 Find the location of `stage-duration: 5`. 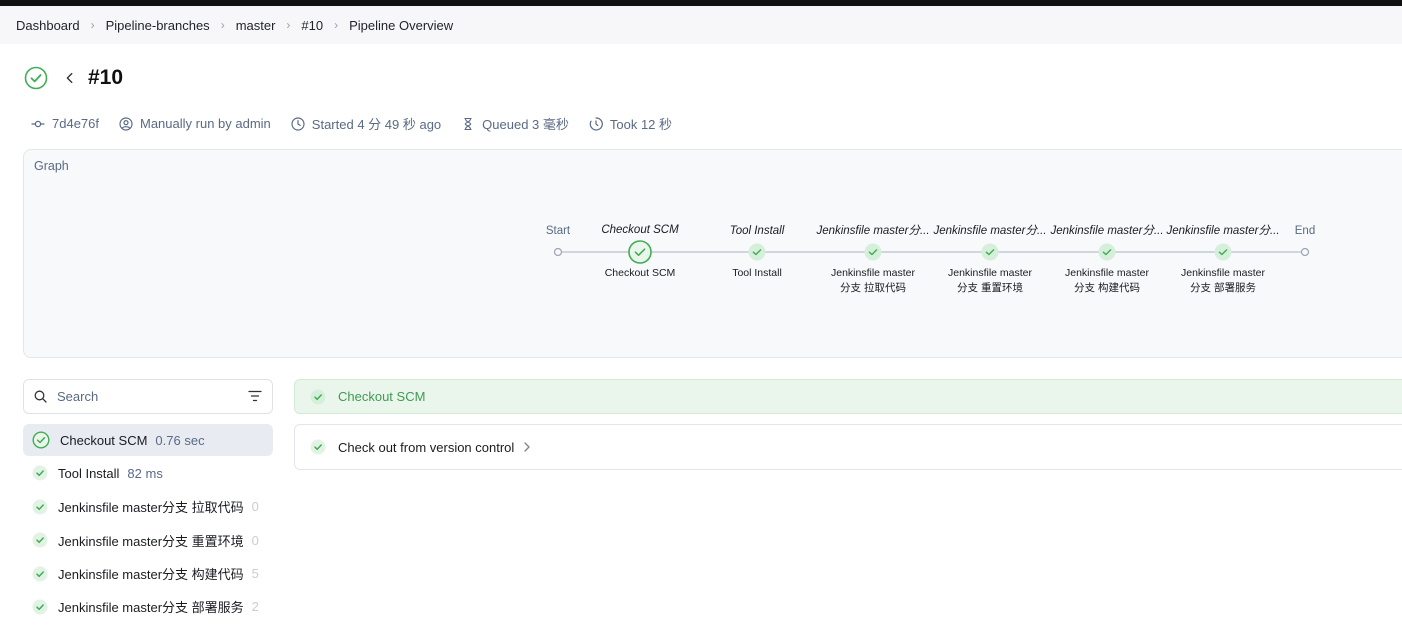

stage-duration: 5 is located at coordinates (255, 574).